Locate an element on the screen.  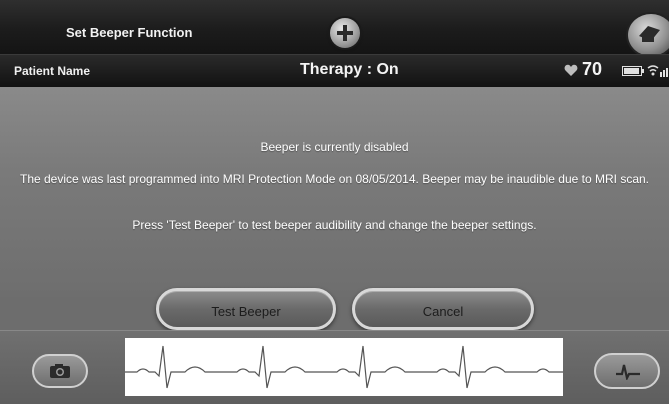
therapy-status: Therapy : On is located at coordinates (349, 69).